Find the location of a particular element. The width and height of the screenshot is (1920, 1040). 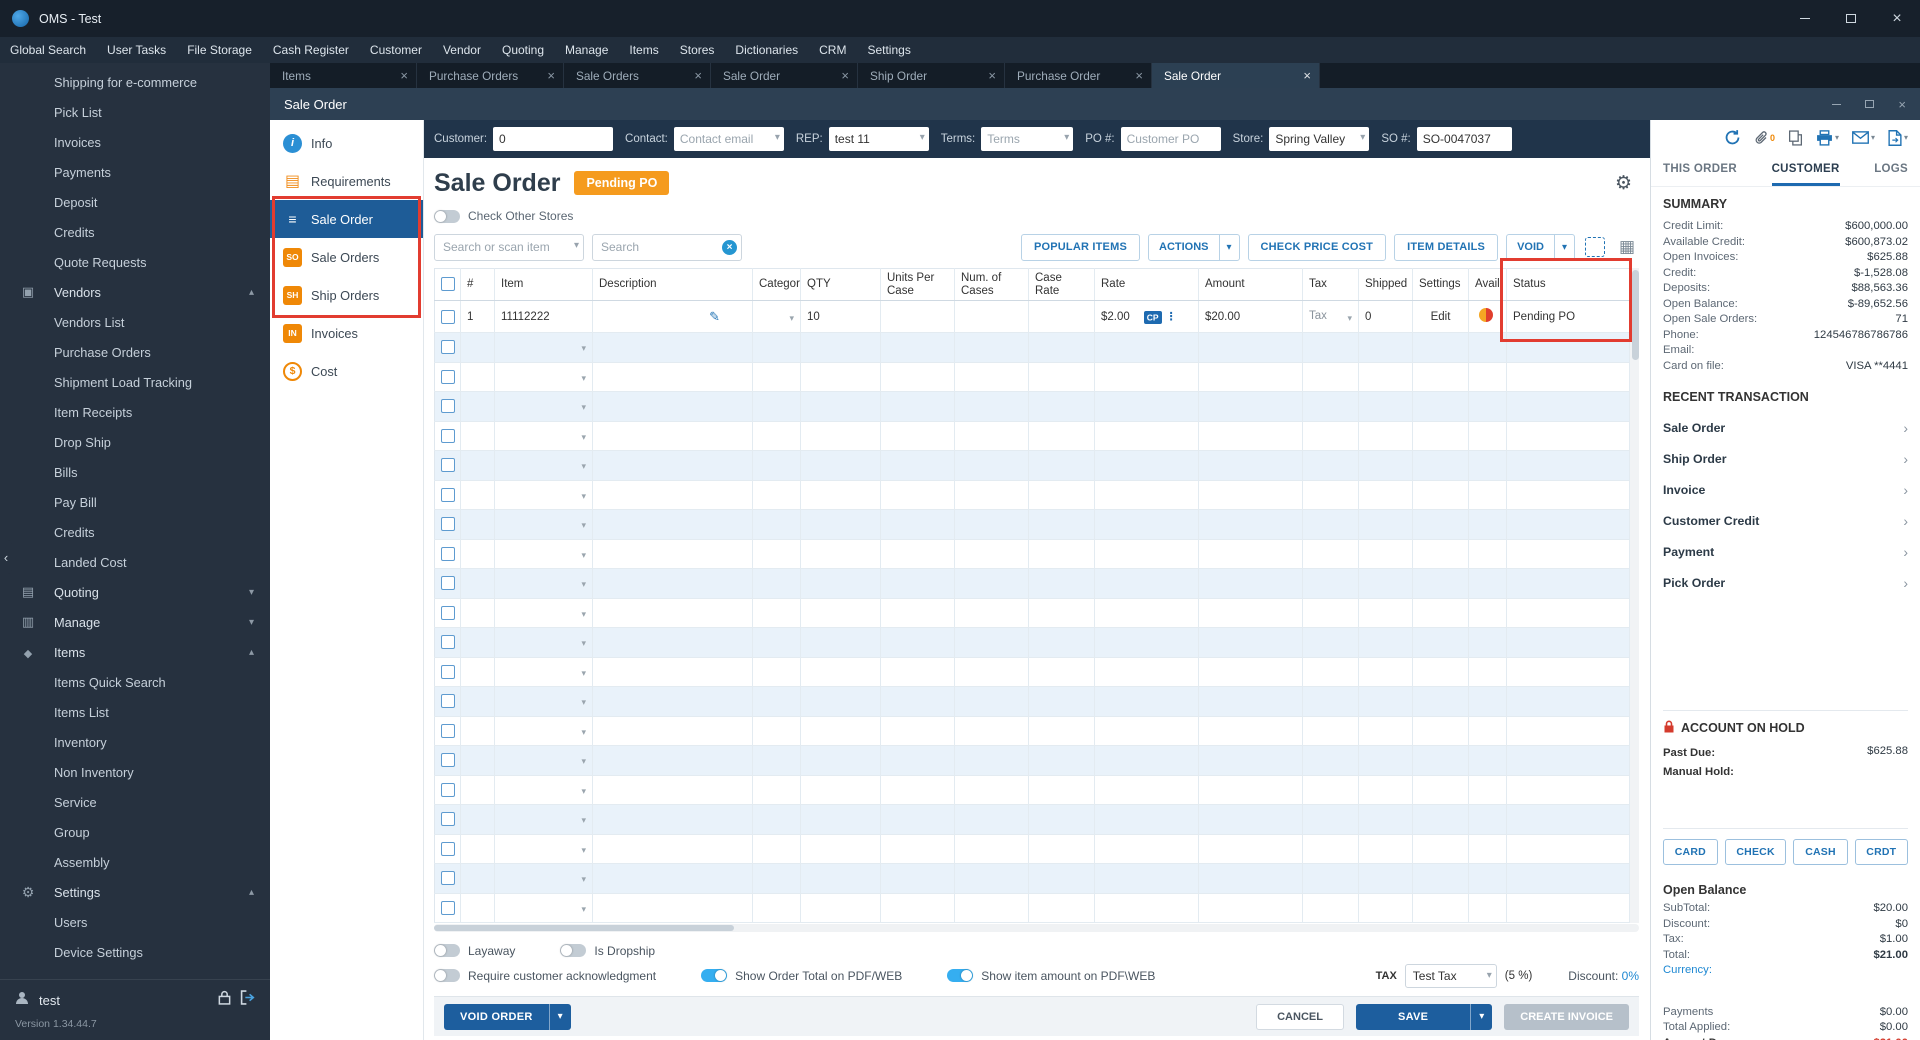

lock-icon is located at coordinates (224, 1000).